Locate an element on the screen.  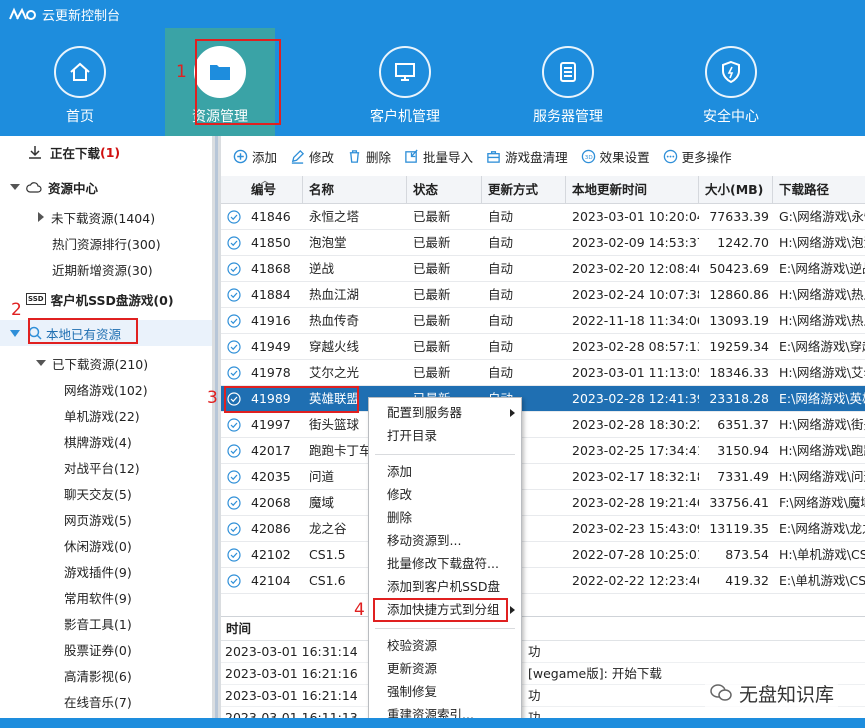
tree-category-item: 网页游戏(5) is located at coordinates (98, 519).